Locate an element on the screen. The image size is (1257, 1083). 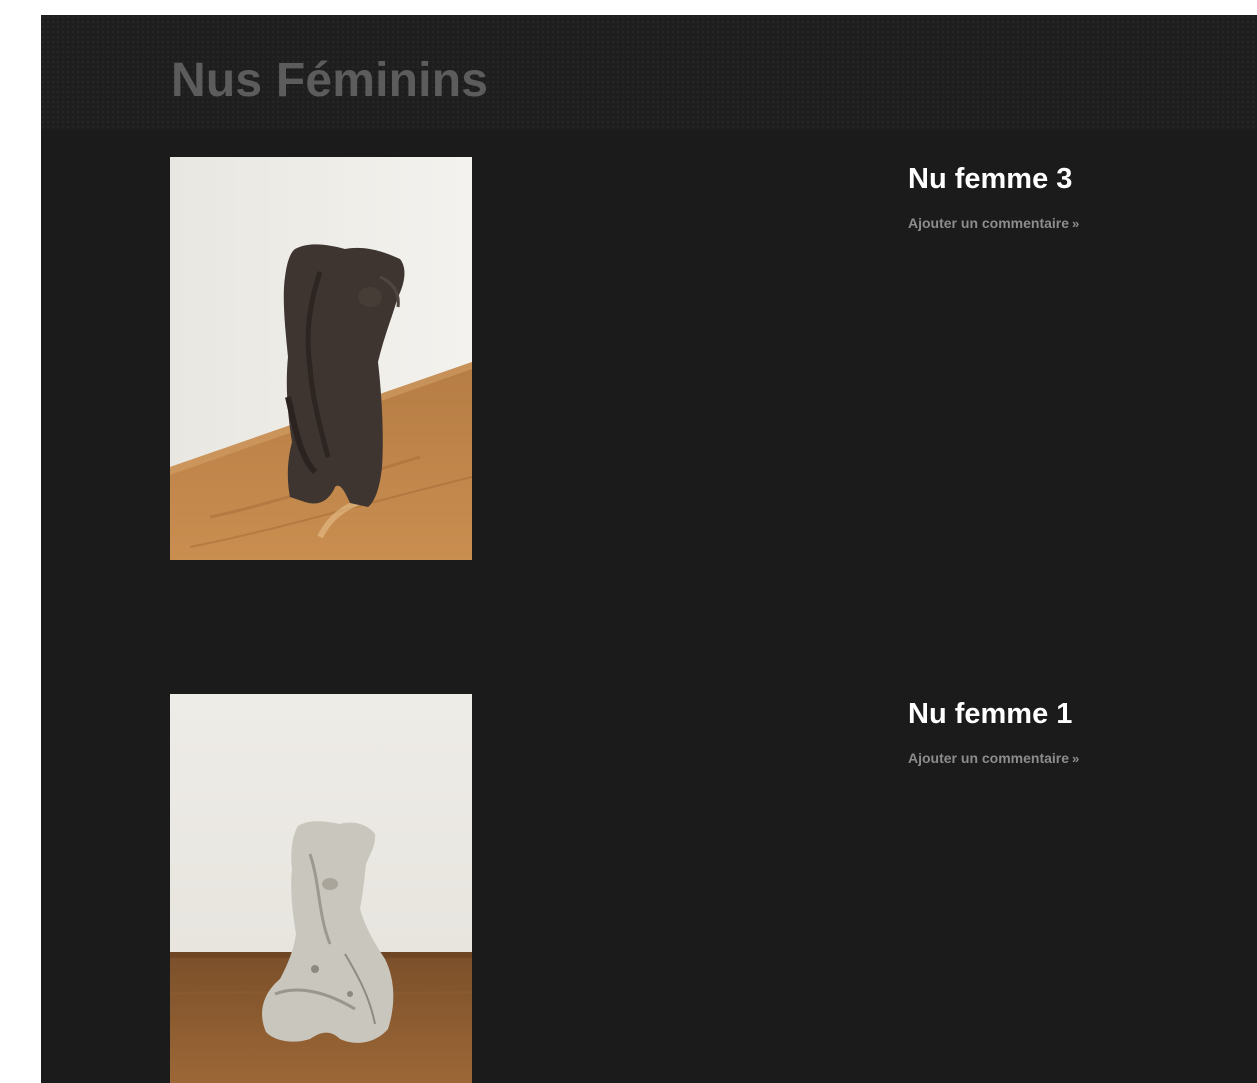
sculpture-dark-torso-image is located at coordinates (321, 358).